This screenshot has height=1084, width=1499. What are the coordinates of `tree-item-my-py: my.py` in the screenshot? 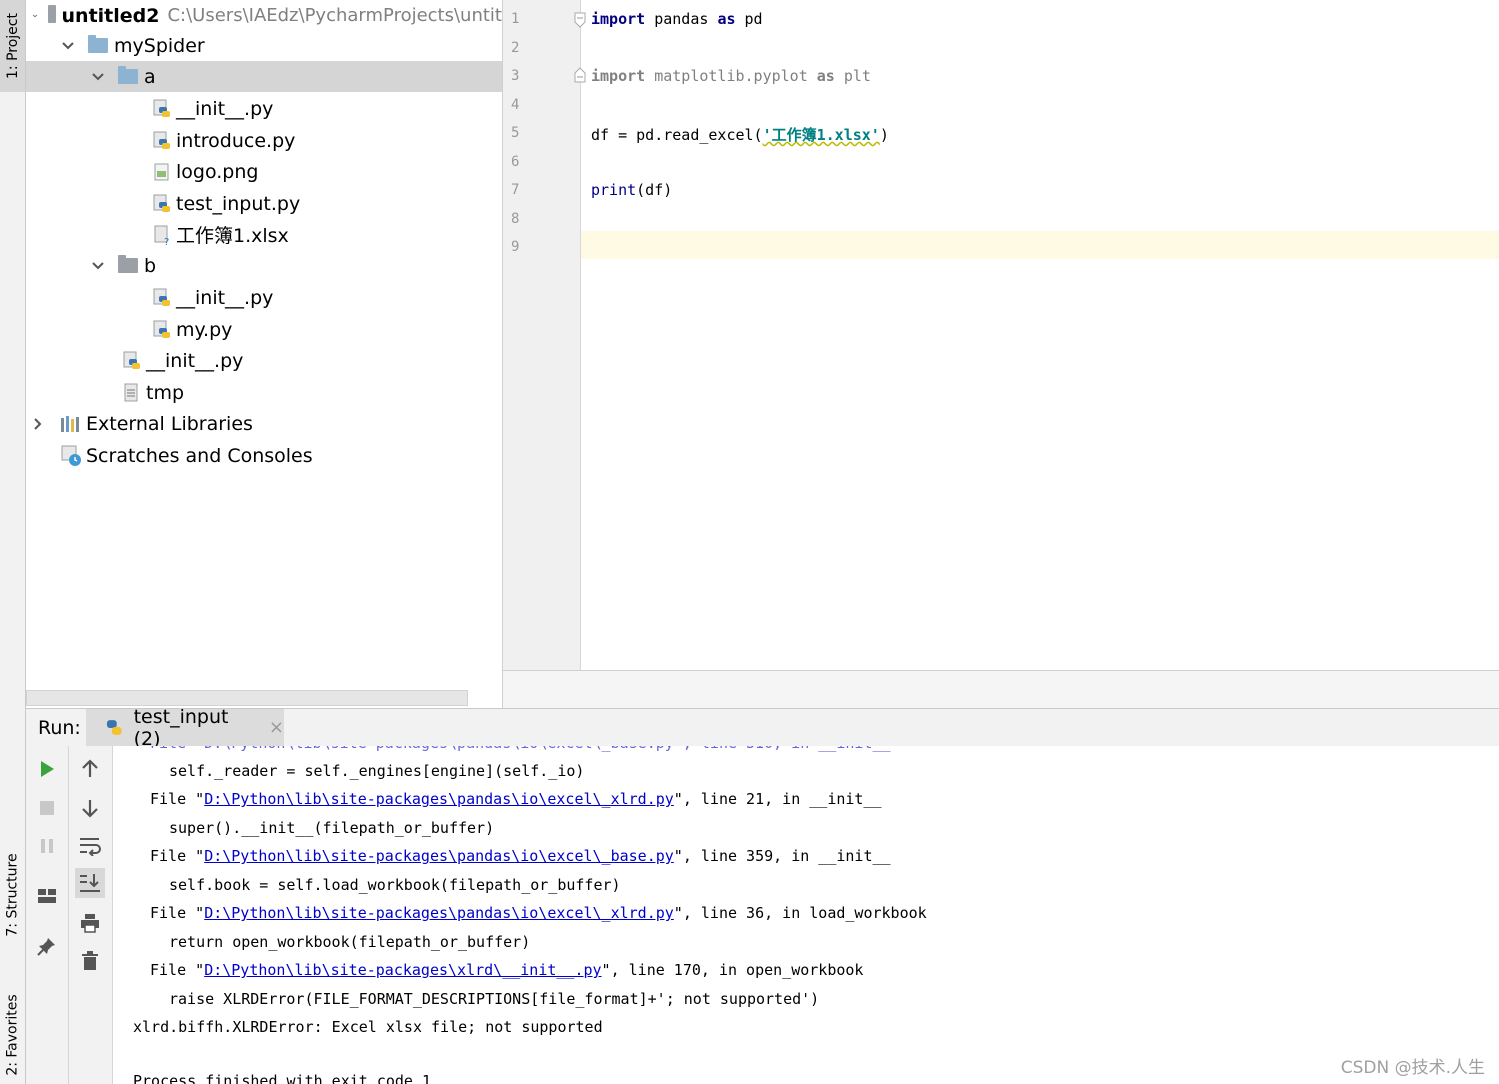 It's located at (264, 329).